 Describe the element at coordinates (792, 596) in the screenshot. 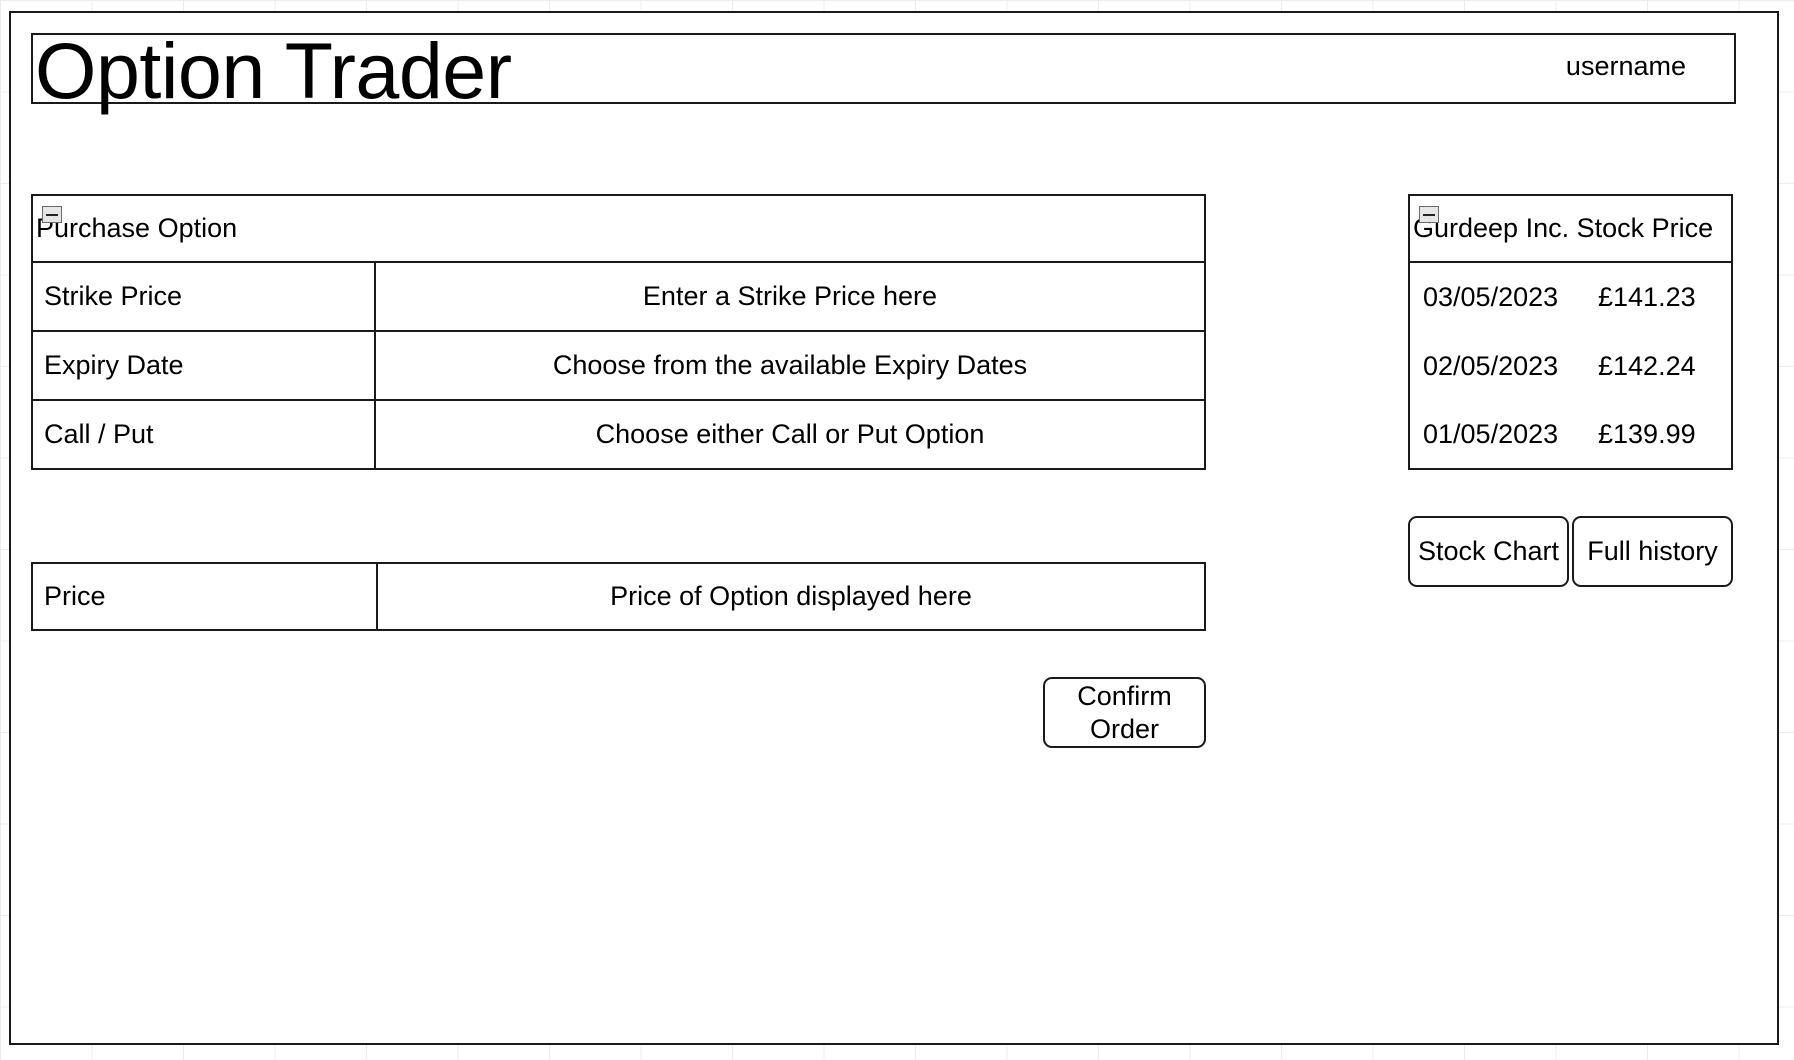

I see `option-price-value: Price of Option displayed here` at that location.